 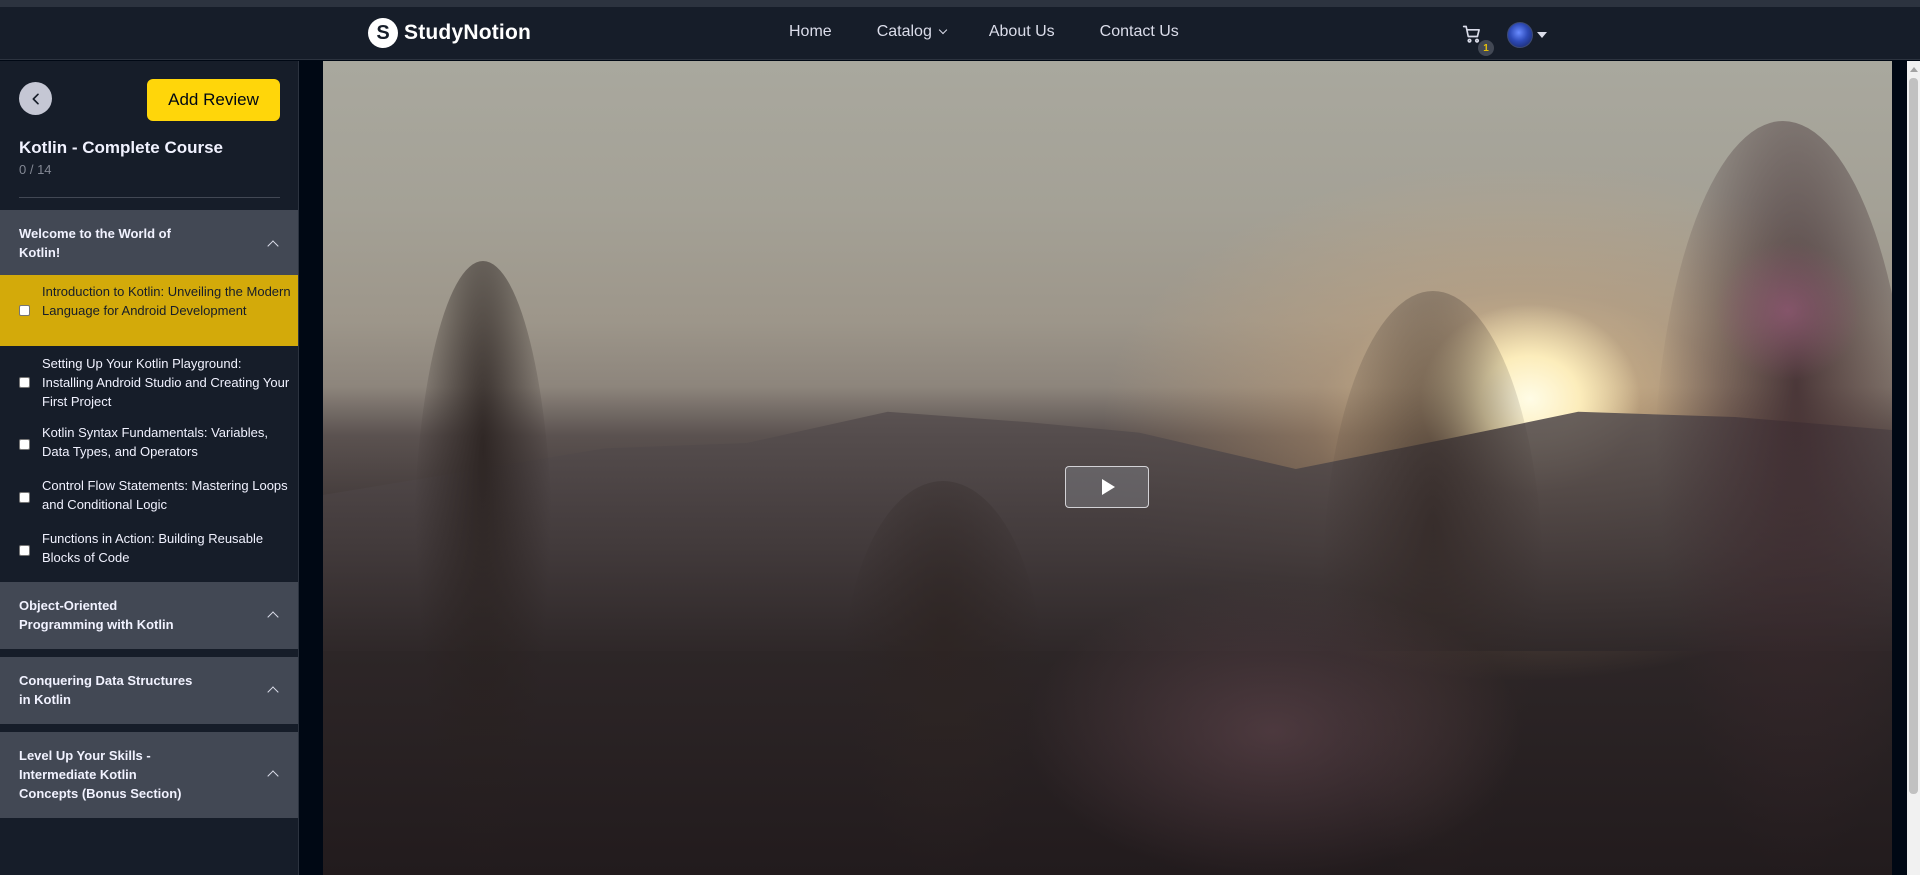 What do you see at coordinates (95, 243) in the screenshot?
I see `section-title: Welcome to the World of Kotlin!` at bounding box center [95, 243].